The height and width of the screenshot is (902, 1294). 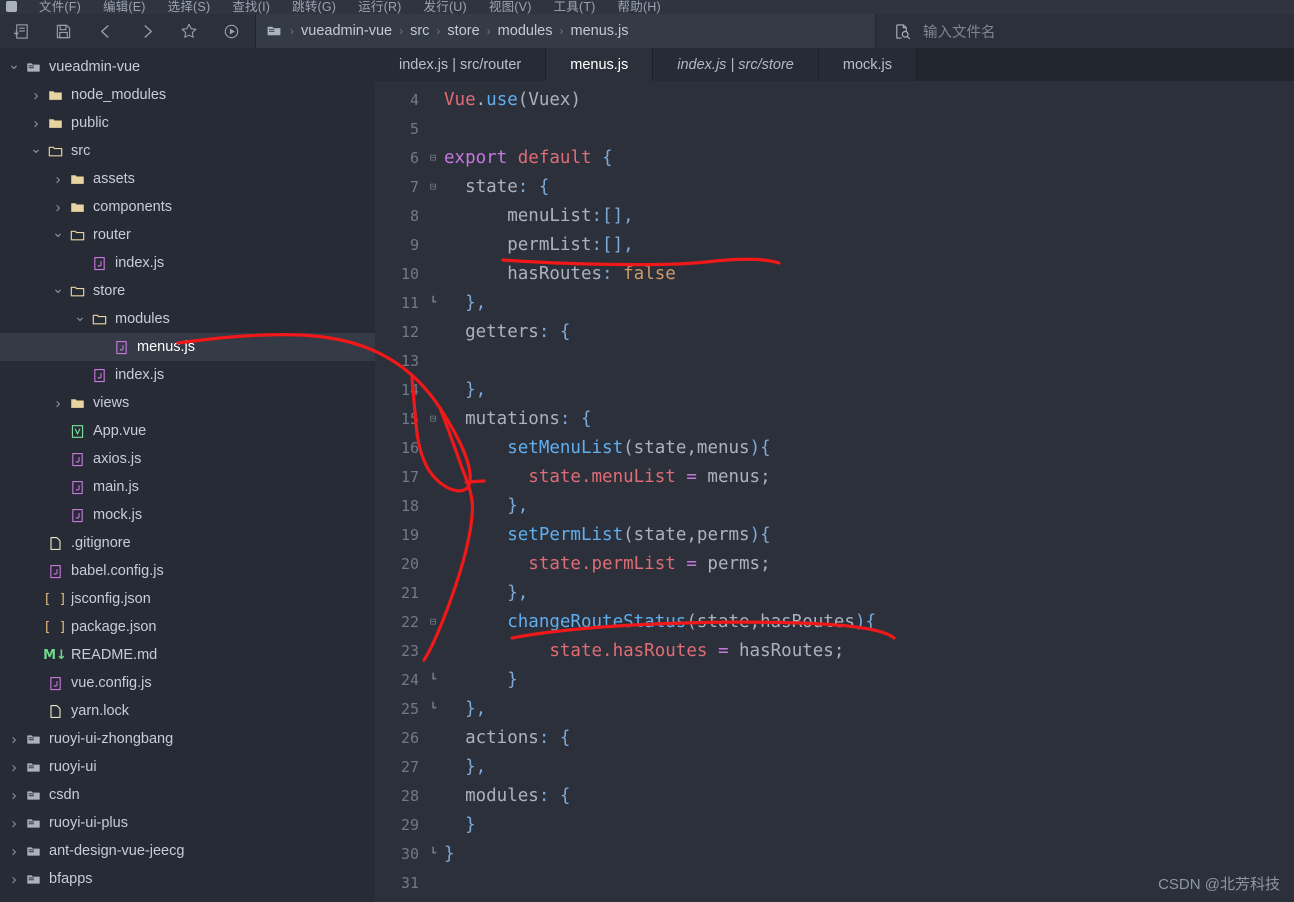 What do you see at coordinates (187, 767) in the screenshot?
I see `tree-item: › ruoyi-ui` at bounding box center [187, 767].